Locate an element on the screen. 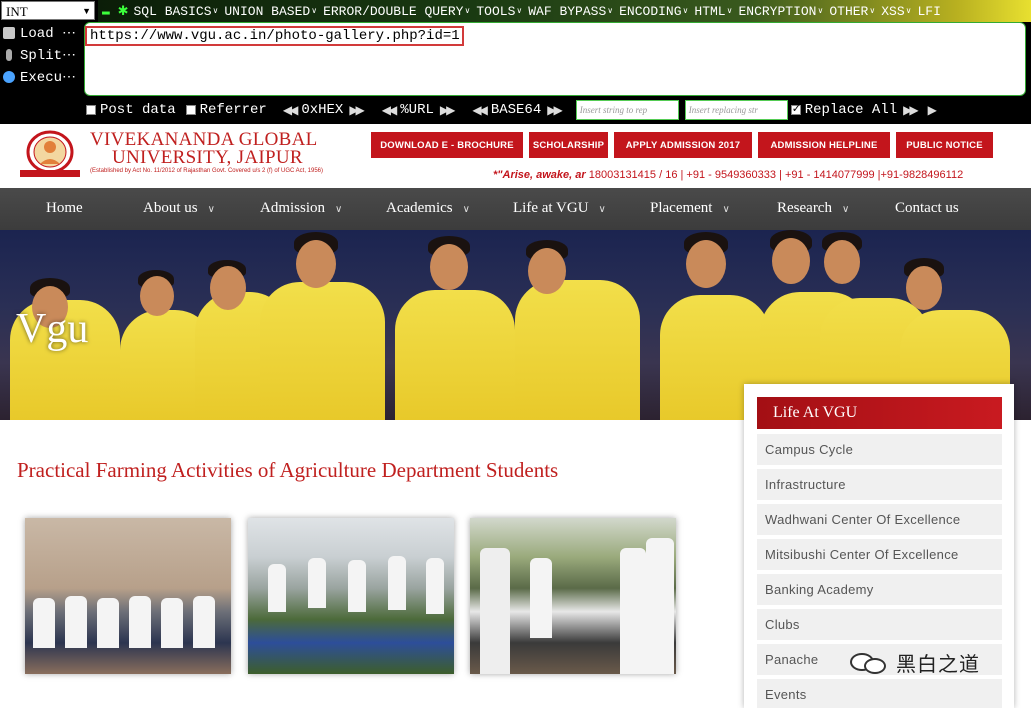  university-logo is located at coordinates (50, 154).